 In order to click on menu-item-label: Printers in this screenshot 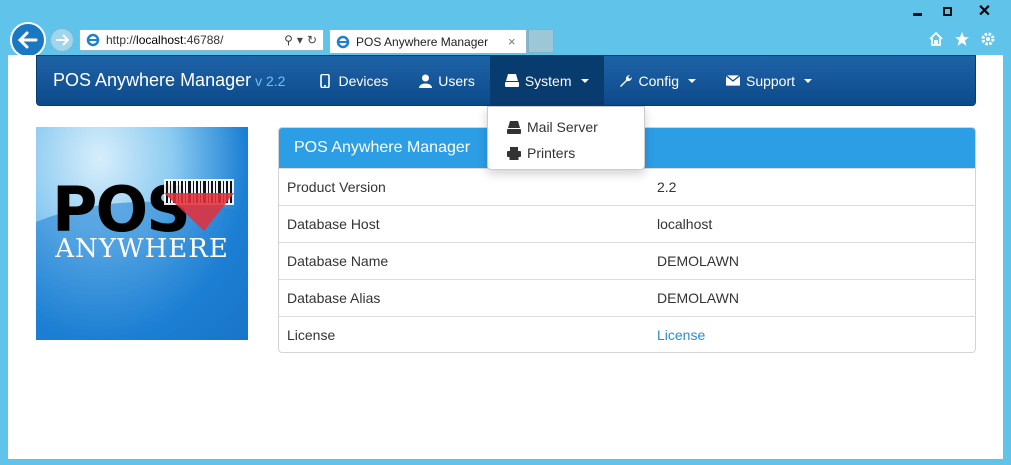, I will do `click(551, 153)`.